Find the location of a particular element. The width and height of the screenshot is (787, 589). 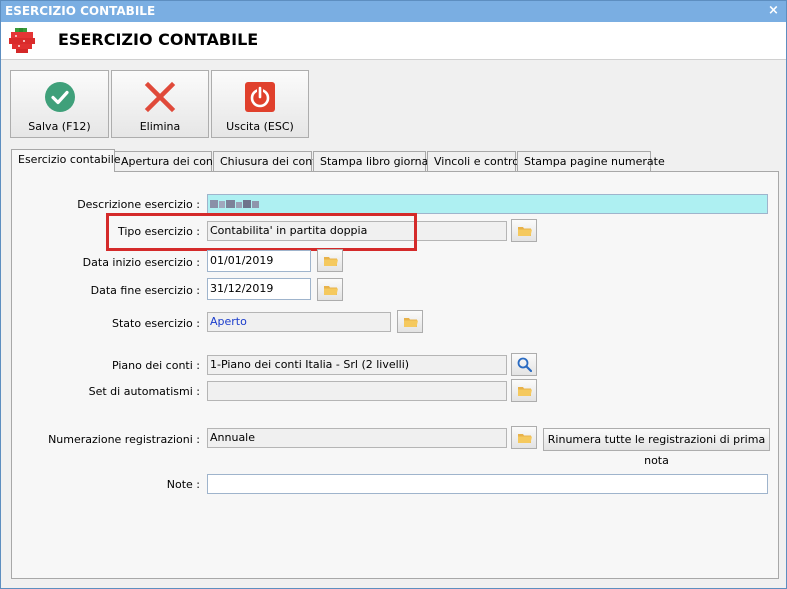

numerazione-label: Numerazione registrazioni : is located at coordinates (124, 439).